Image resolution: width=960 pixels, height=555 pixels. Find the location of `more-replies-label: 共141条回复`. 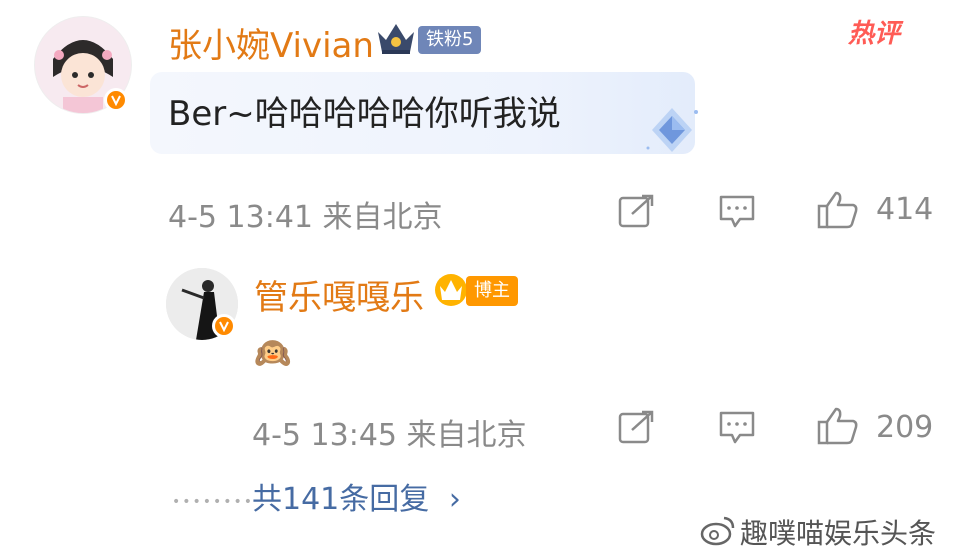

more-replies-label: 共141条回复 is located at coordinates (341, 499).